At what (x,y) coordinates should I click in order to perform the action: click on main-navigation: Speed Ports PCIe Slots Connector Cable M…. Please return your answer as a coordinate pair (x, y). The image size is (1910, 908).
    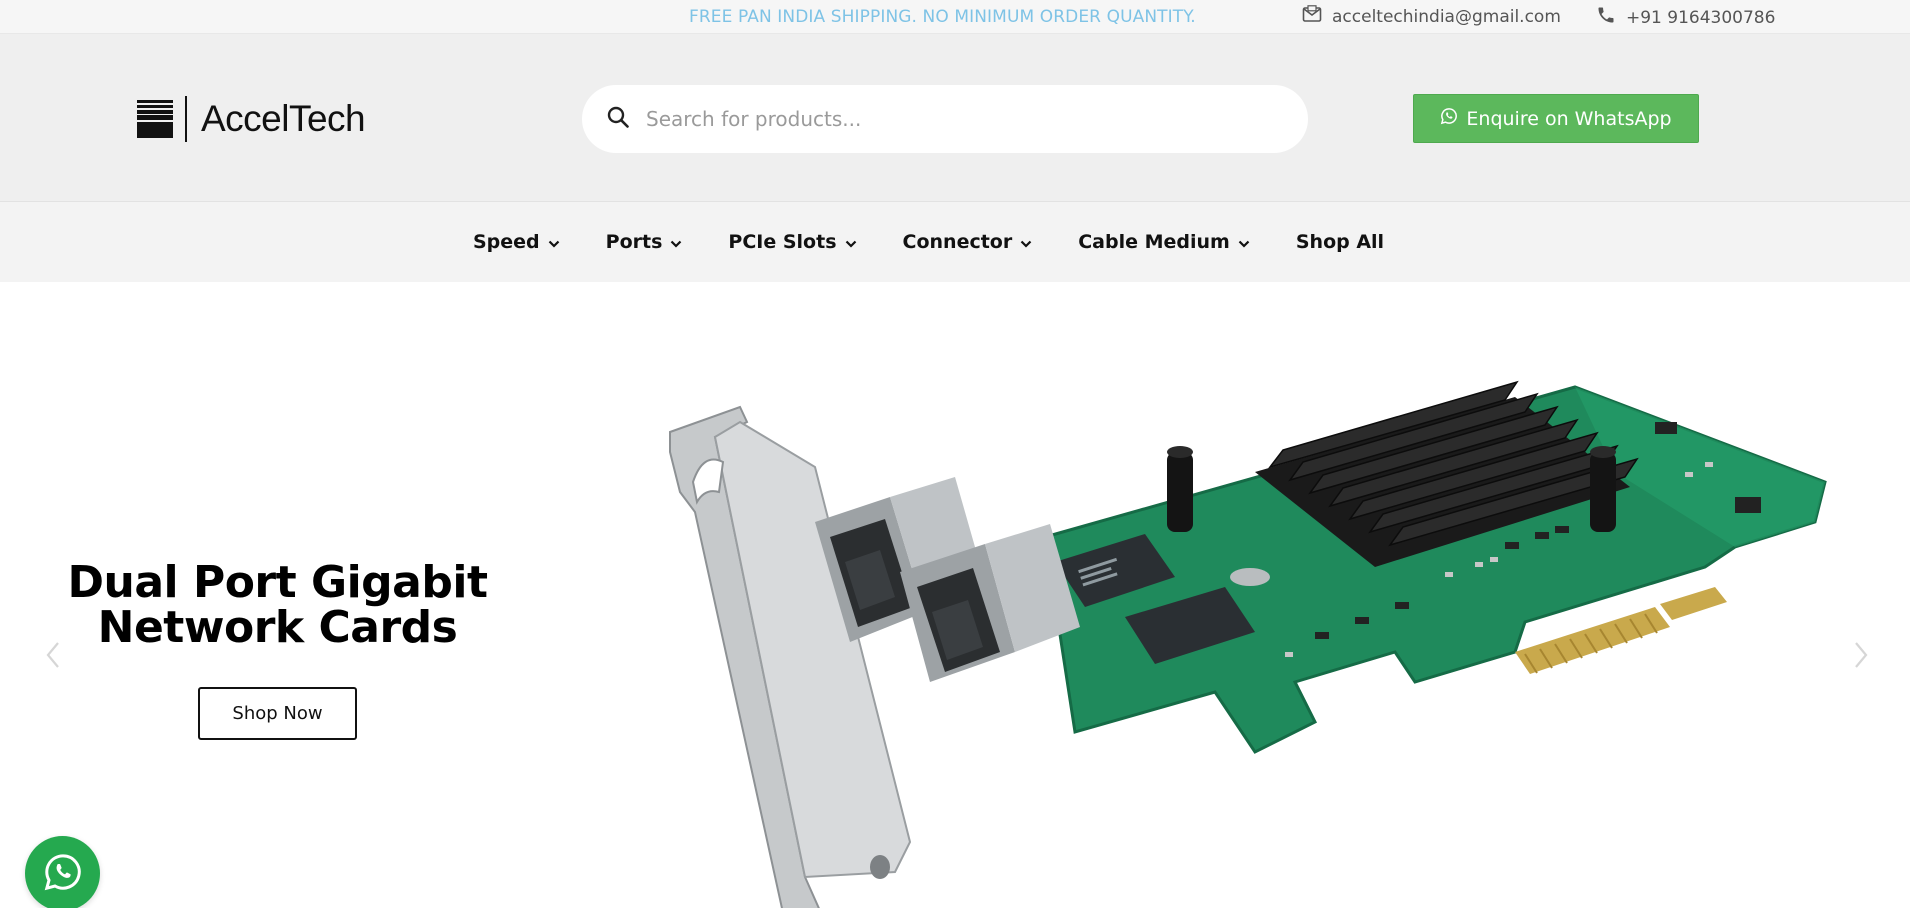
    Looking at the image, I should click on (955, 242).